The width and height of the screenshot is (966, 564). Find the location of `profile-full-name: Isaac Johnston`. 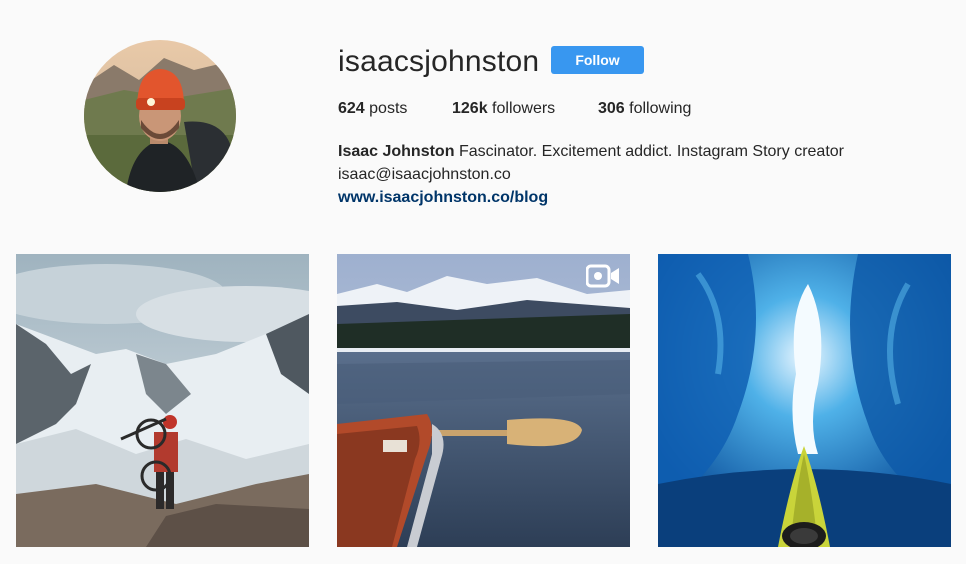

profile-full-name: Isaac Johnston is located at coordinates (396, 151).